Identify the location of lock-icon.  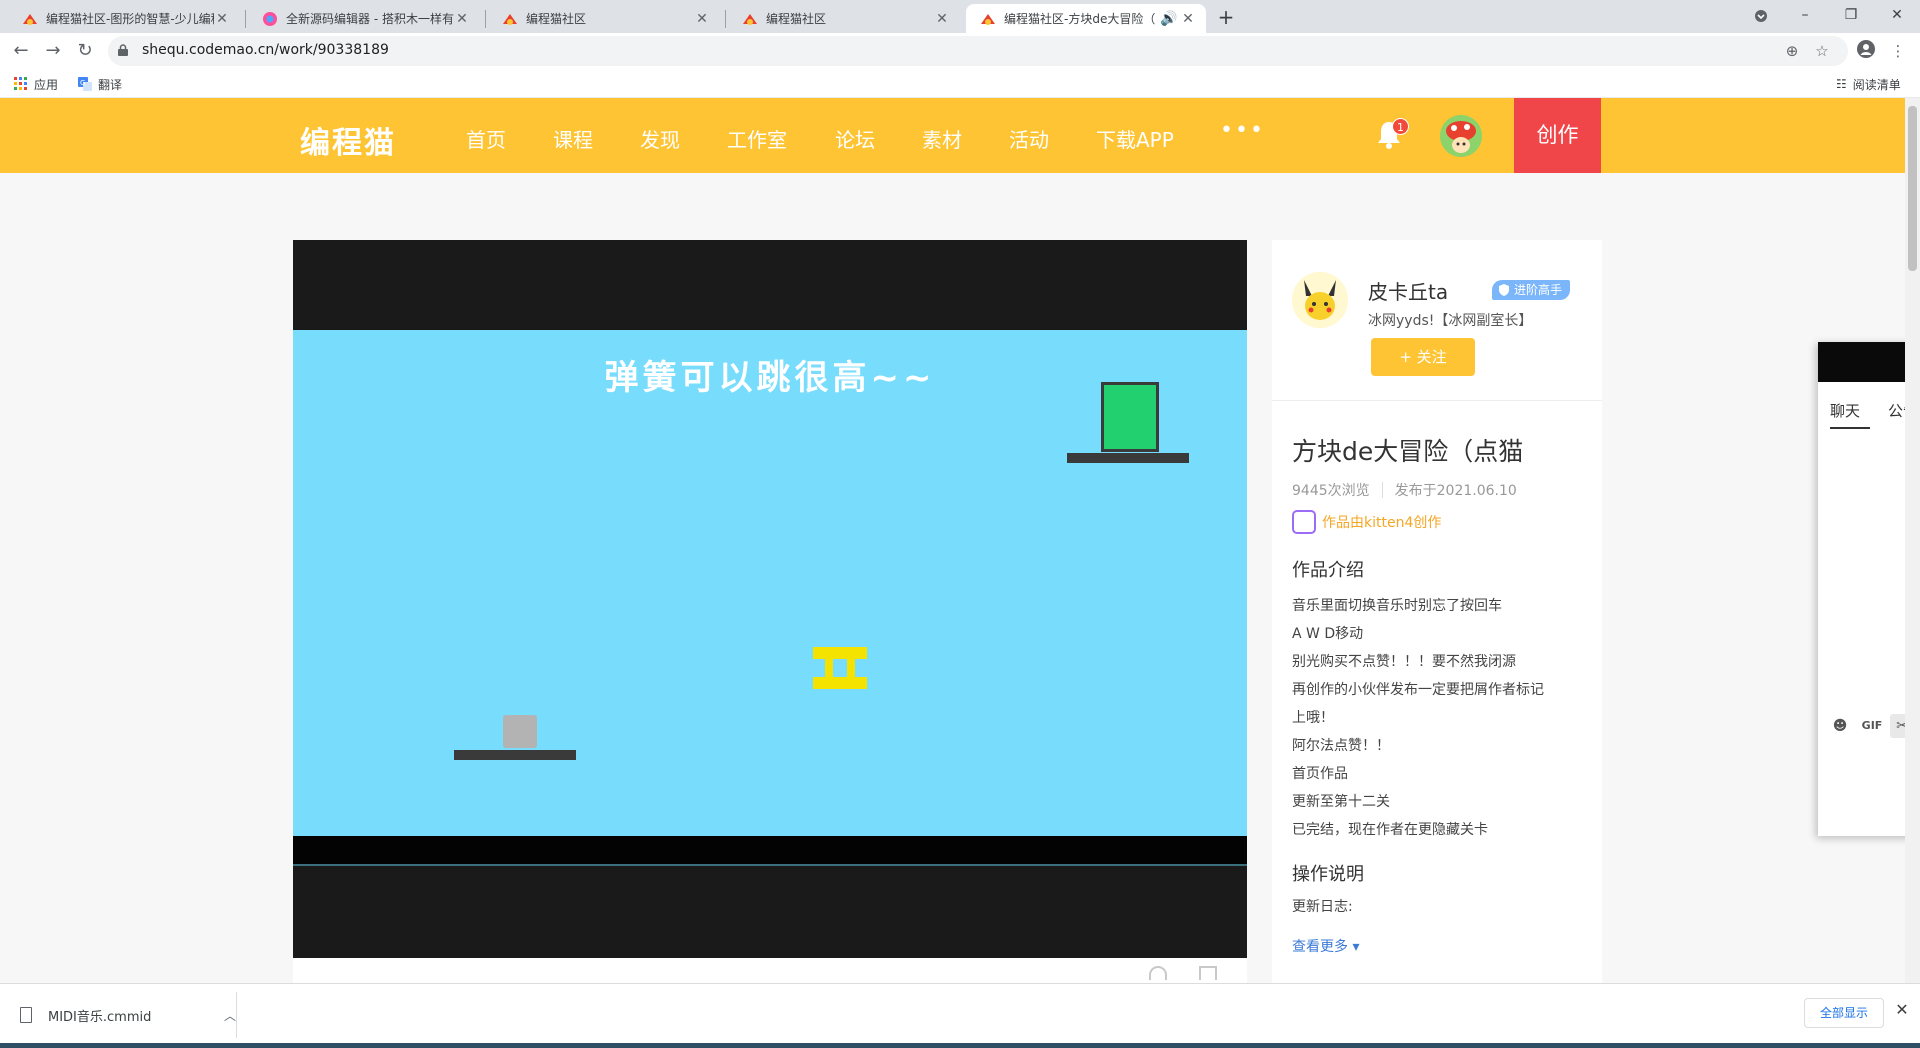
(123, 50).